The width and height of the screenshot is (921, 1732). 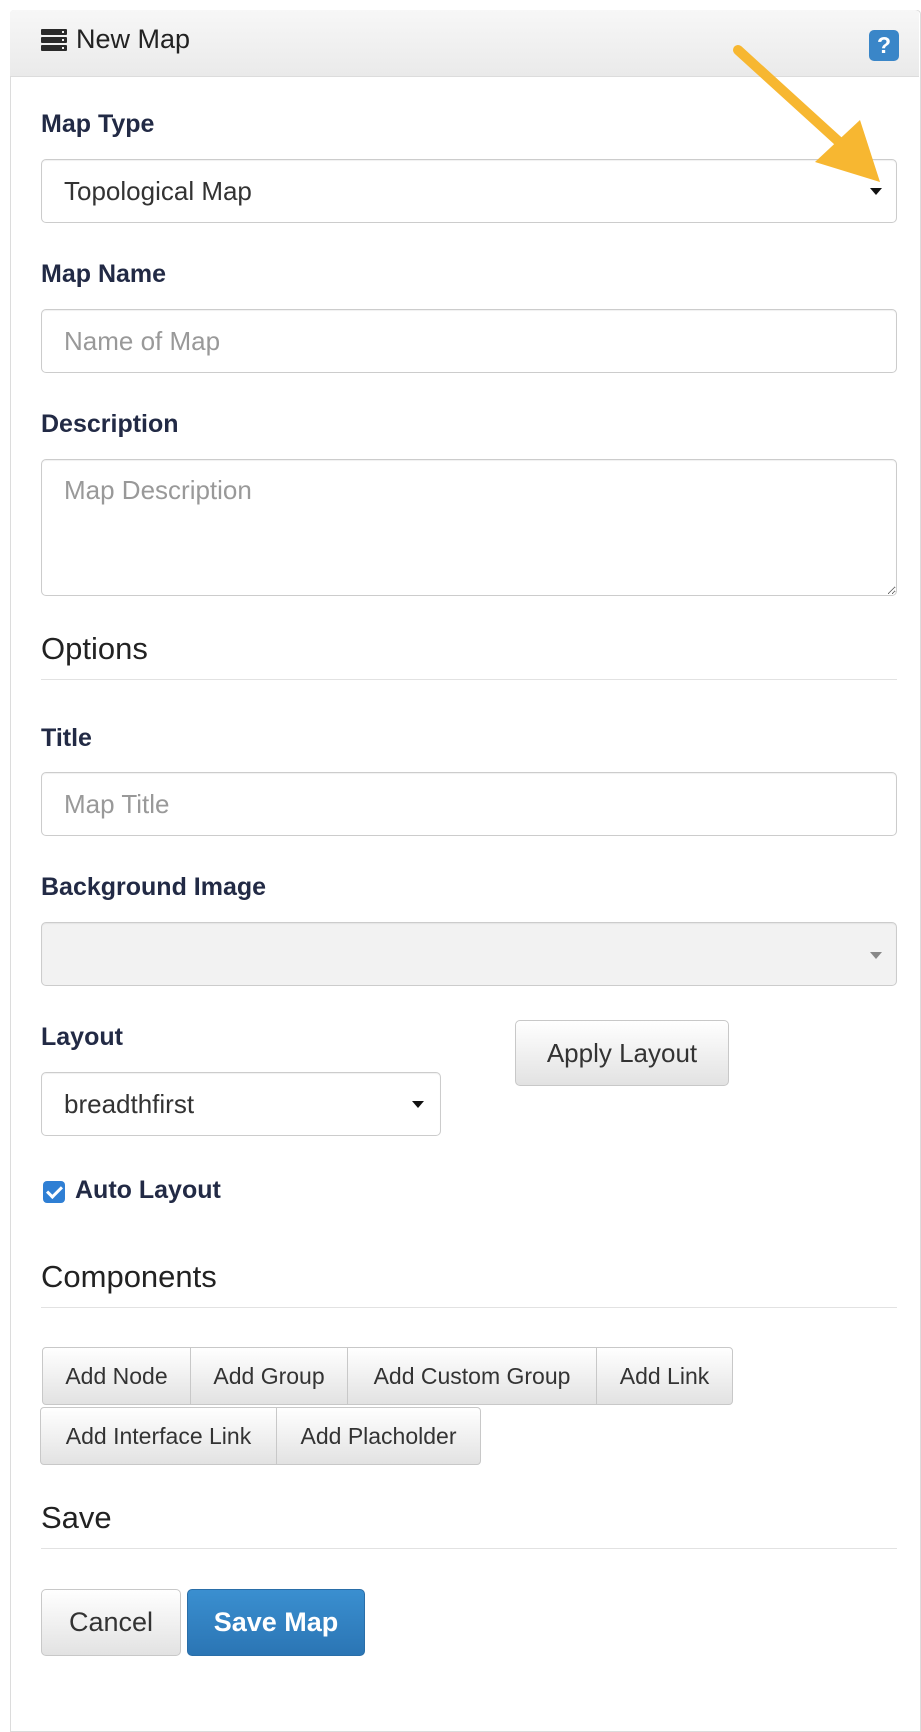 I want to click on layout-label: Layout, so click(x=82, y=1037).